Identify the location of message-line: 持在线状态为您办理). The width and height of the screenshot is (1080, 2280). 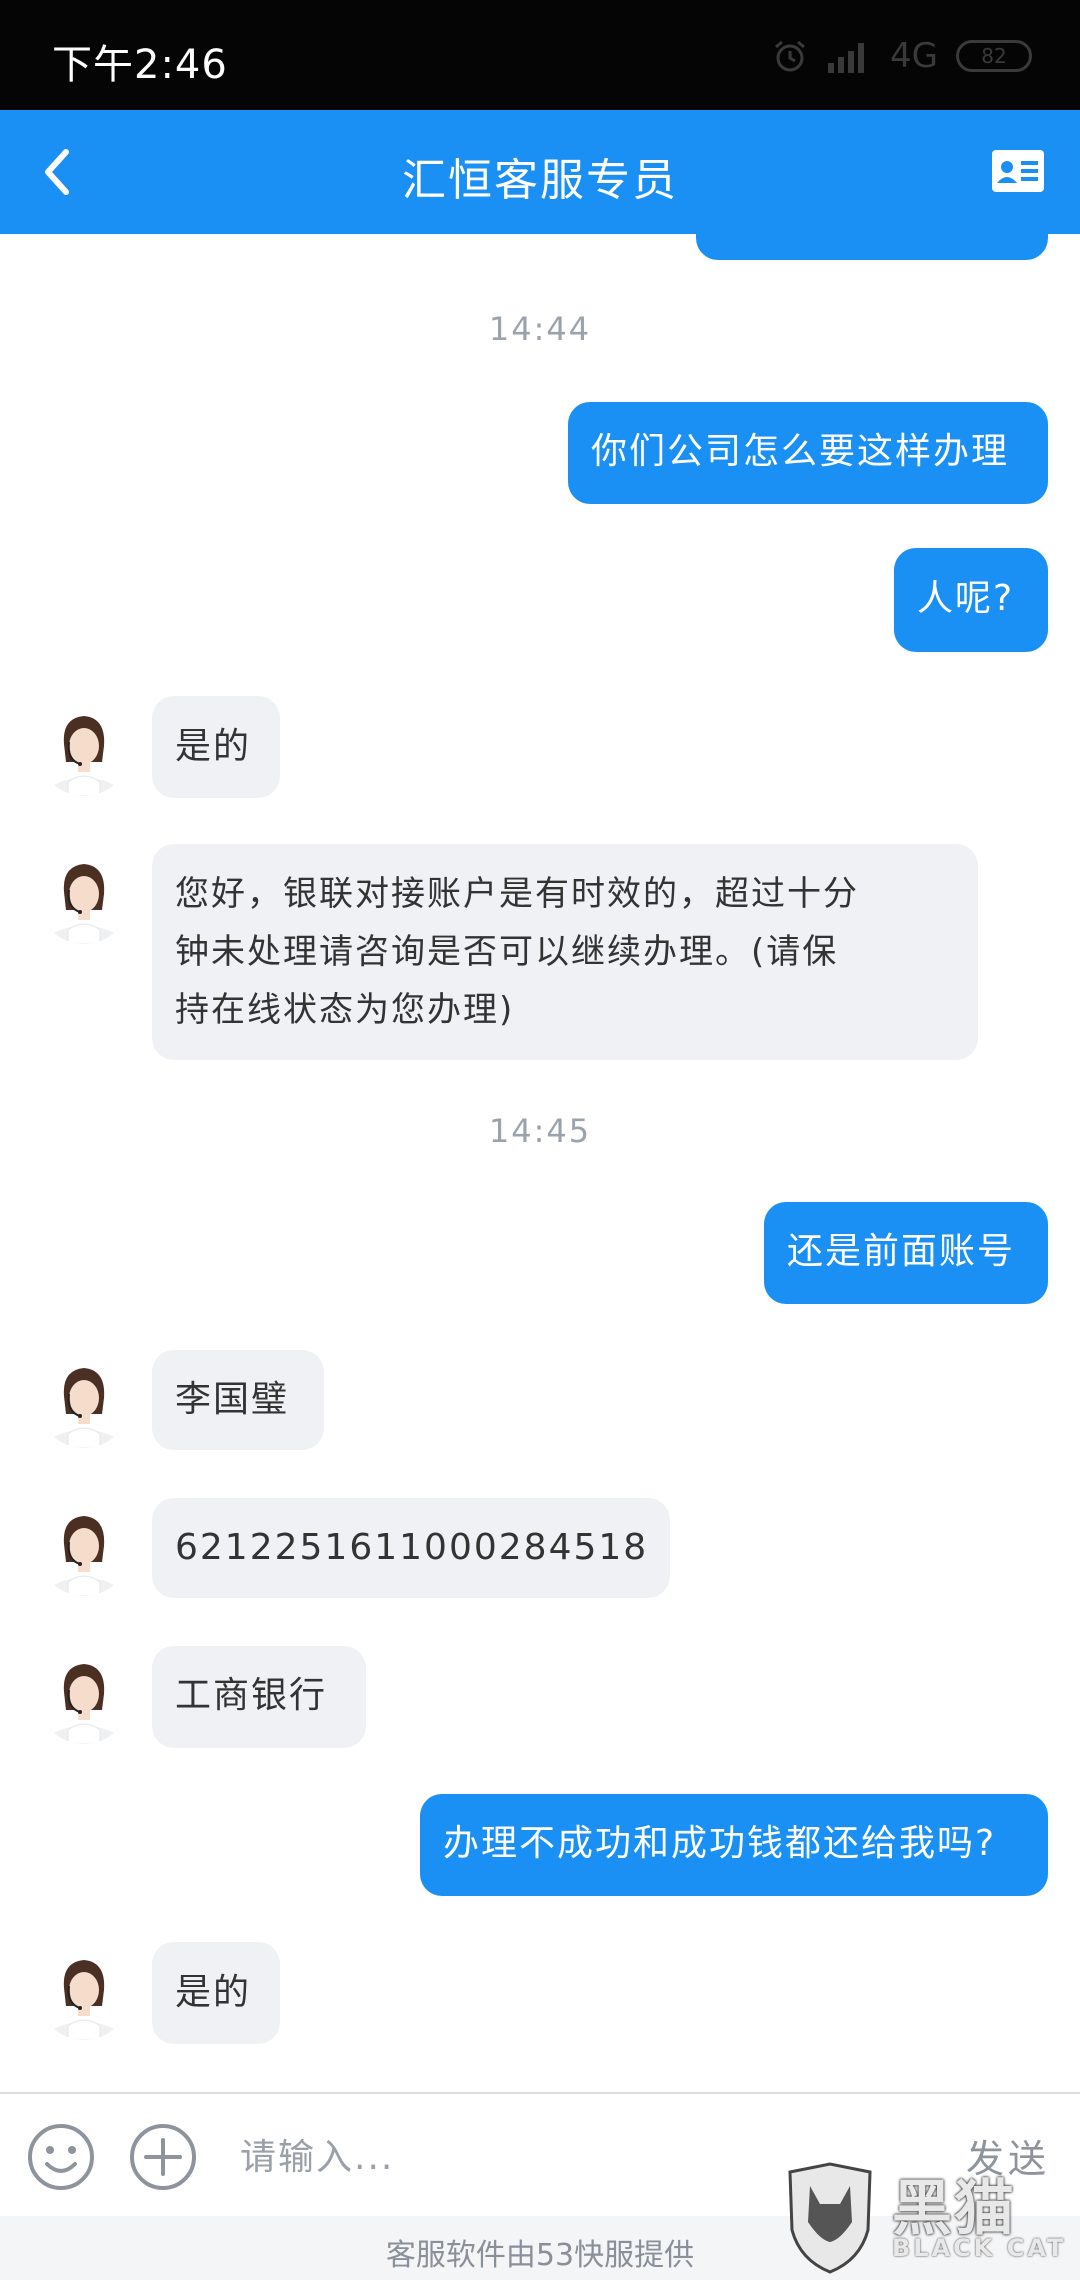
(345, 1010).